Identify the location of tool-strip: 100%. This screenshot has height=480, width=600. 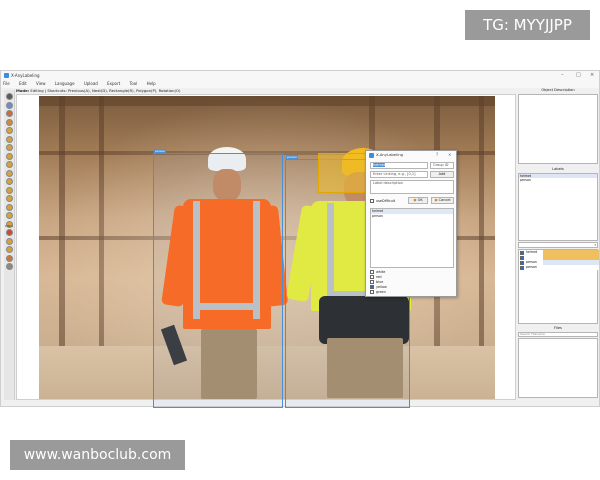
(9, 245).